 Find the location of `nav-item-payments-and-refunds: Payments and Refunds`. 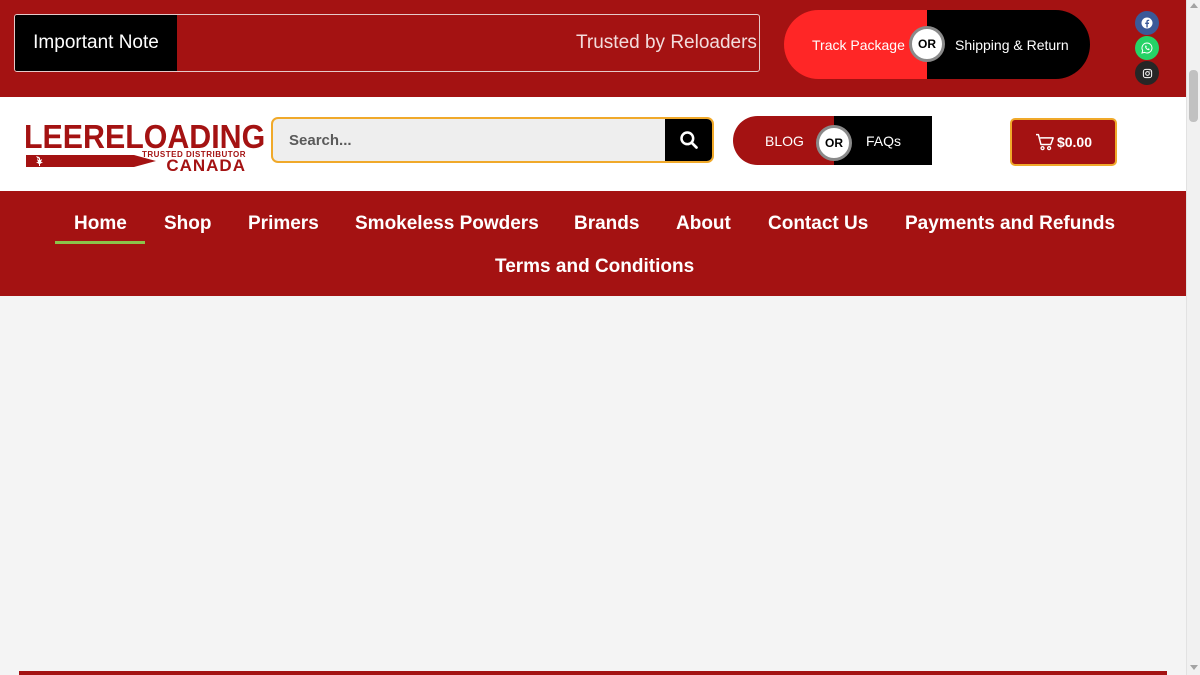

nav-item-payments-and-refunds: Payments and Refunds is located at coordinates (1010, 224).